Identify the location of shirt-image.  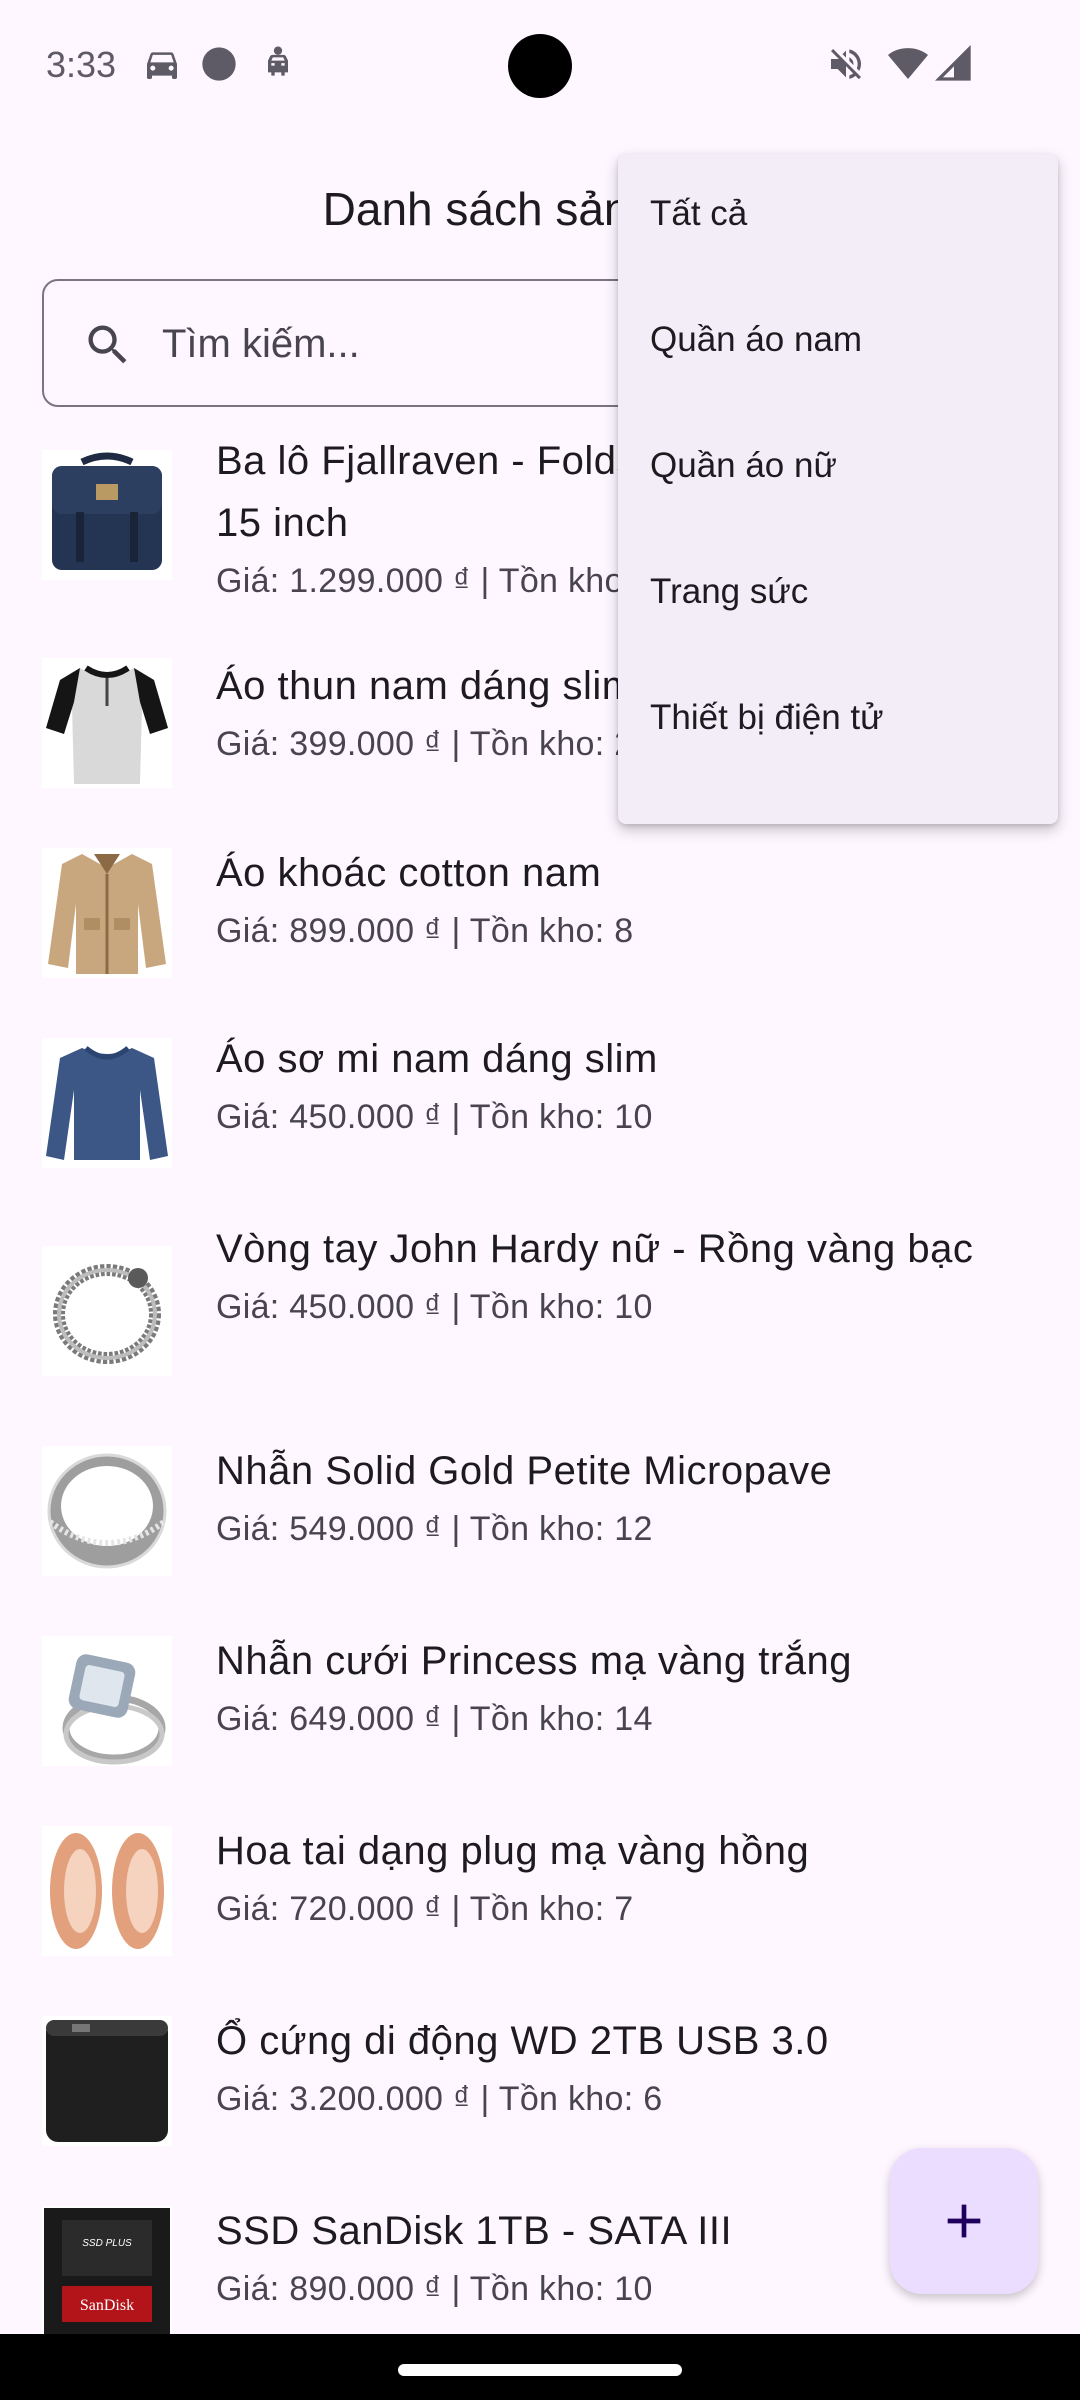
(107, 1103).